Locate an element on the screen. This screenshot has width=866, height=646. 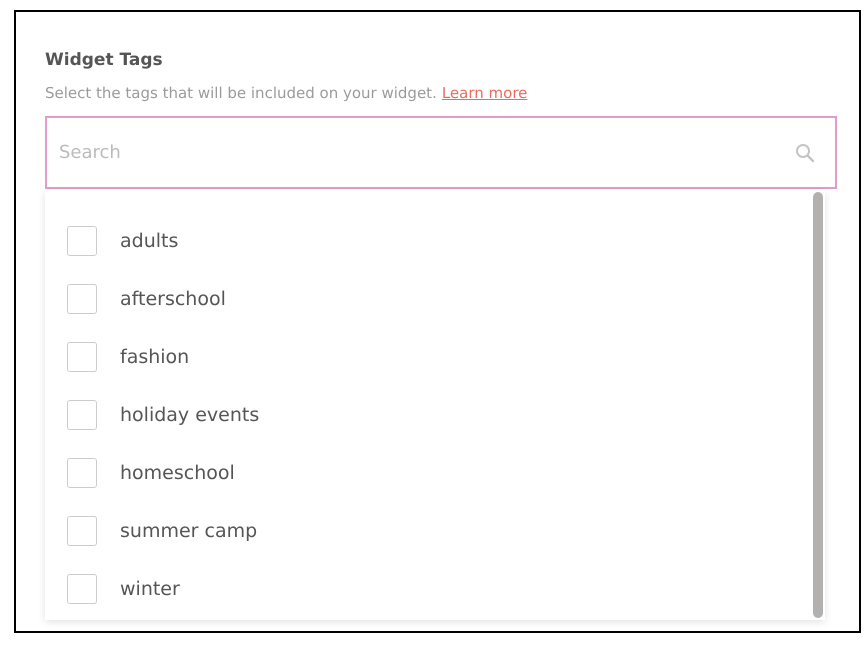
tag-label: holiday events is located at coordinates (190, 415).